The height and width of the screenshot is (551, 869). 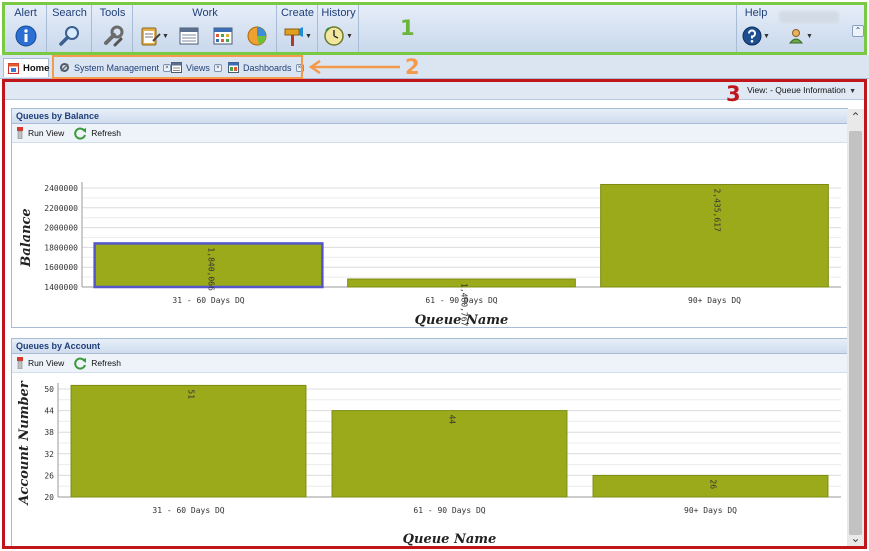 I want to click on tabs-highlight-box, so click(x=177, y=67).